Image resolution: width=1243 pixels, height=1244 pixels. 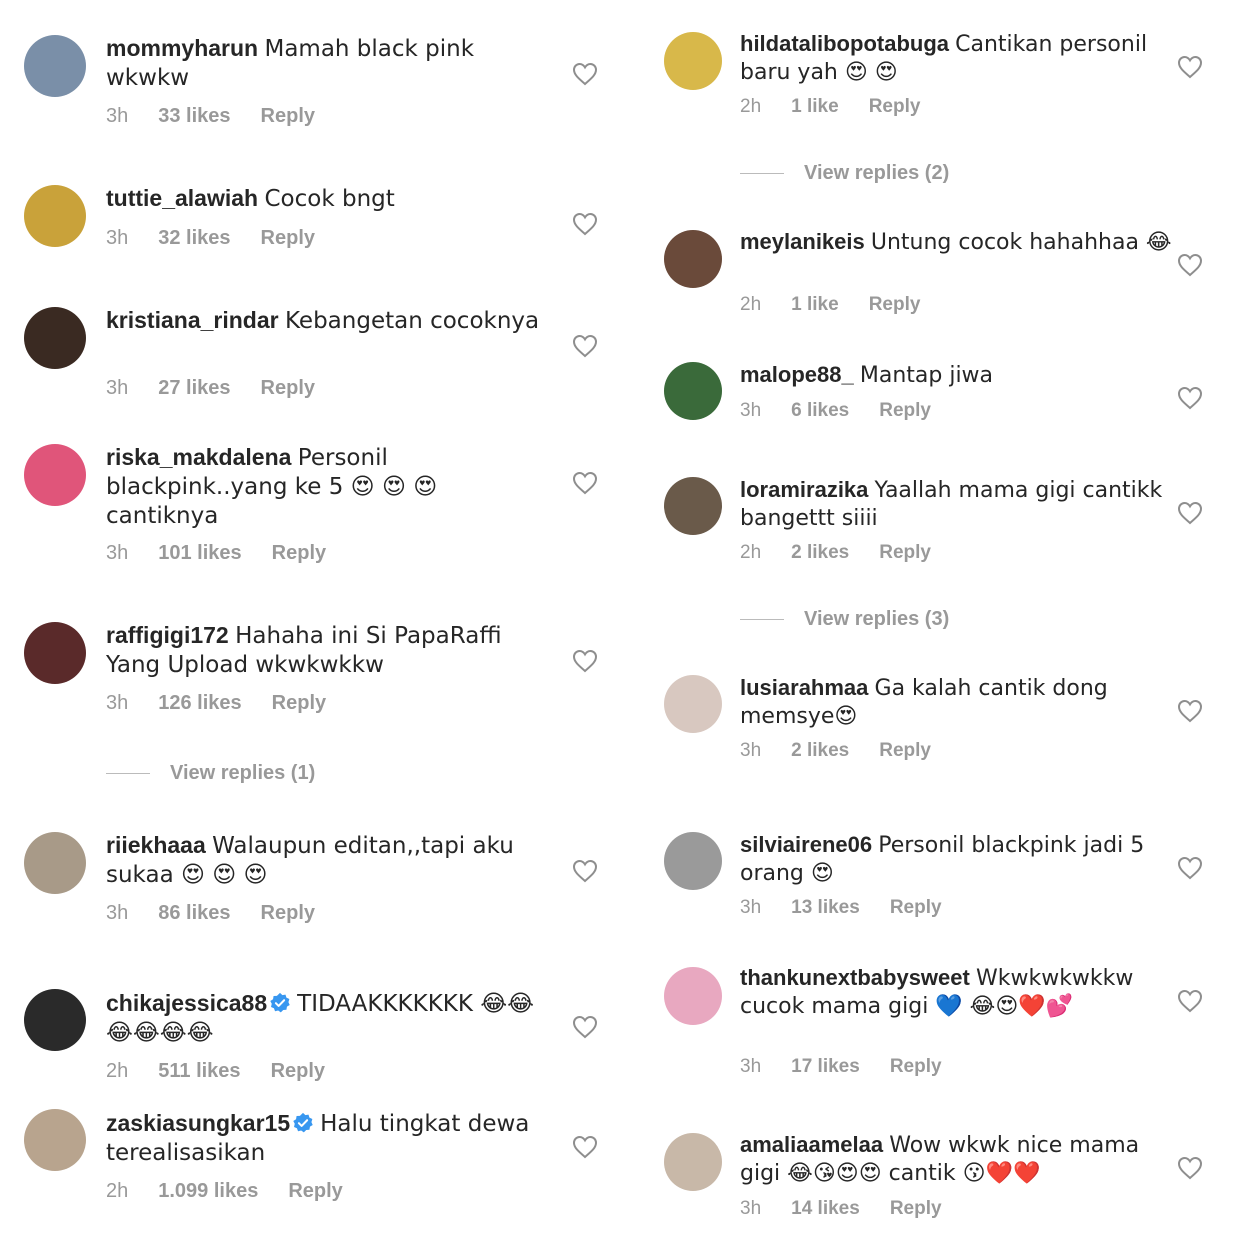 What do you see at coordinates (242, 773) in the screenshot?
I see `view-replies-label: View replies (1)` at bounding box center [242, 773].